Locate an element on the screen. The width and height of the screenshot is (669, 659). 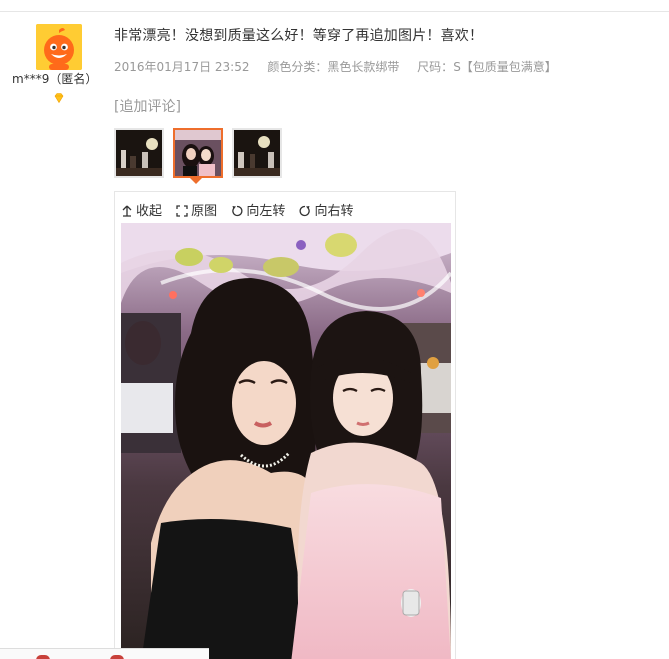
bottom-toolbar-edge is located at coordinates (104, 653).